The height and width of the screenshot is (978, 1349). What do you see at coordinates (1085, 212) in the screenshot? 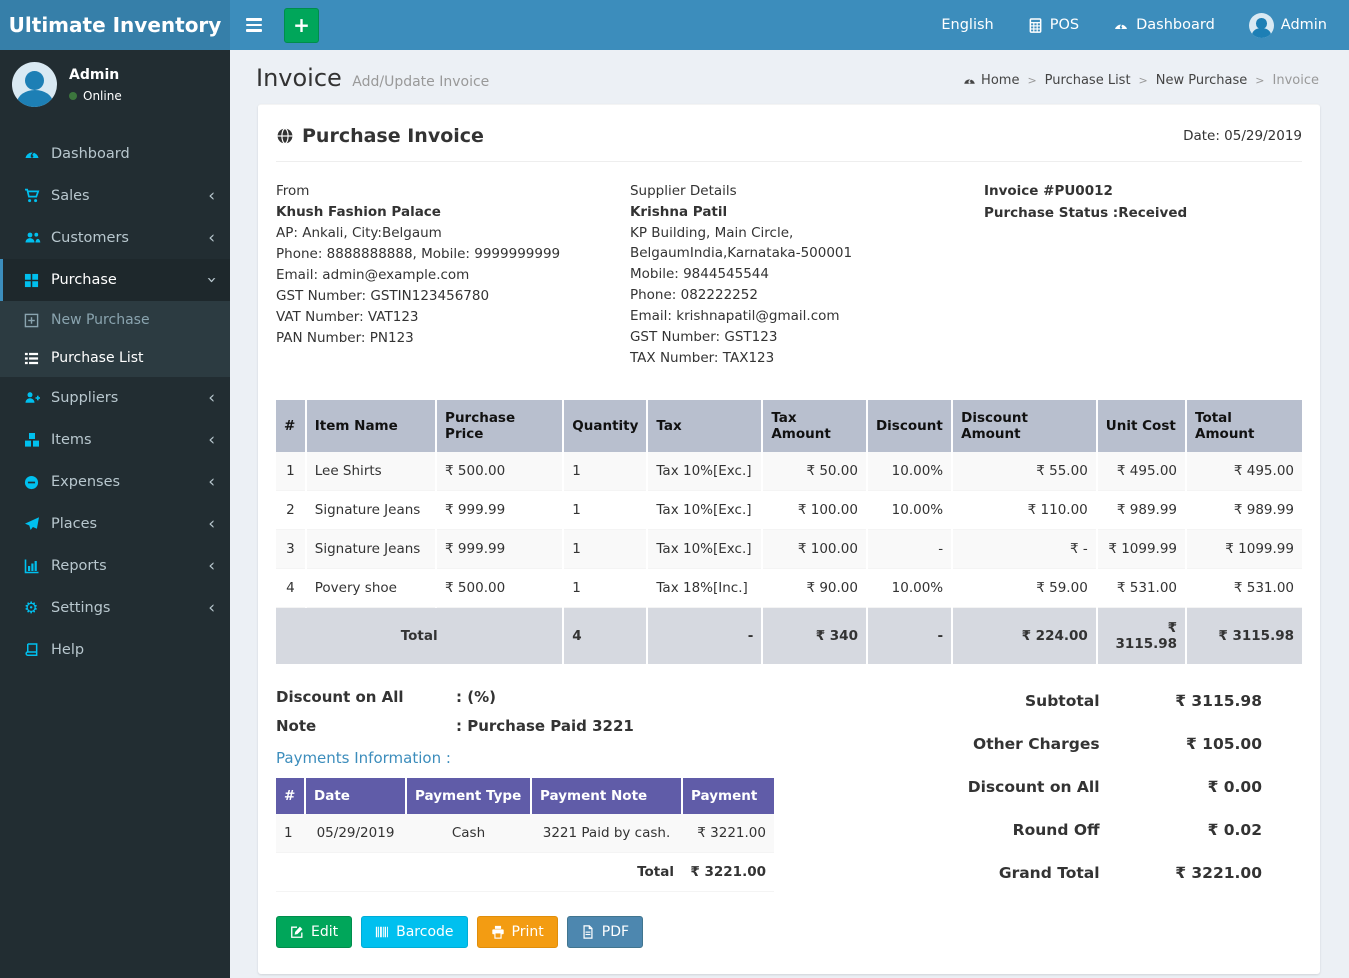
I see `purchase-status: Purchase Status :Received` at bounding box center [1085, 212].